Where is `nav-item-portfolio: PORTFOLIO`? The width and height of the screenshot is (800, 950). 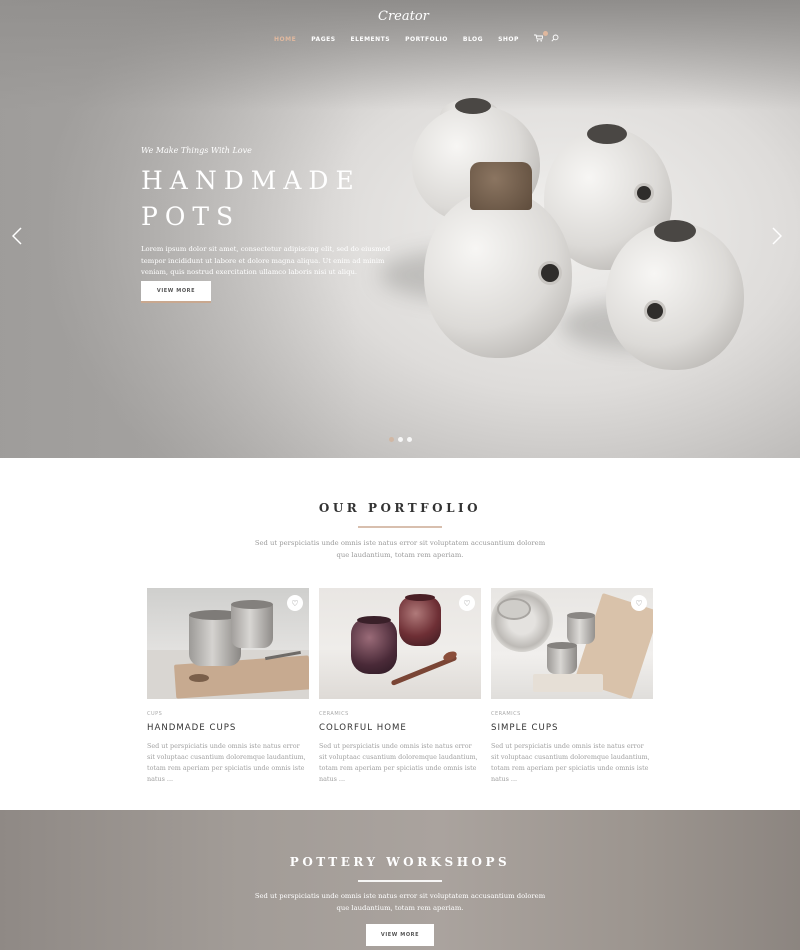 nav-item-portfolio: PORTFOLIO is located at coordinates (426, 39).